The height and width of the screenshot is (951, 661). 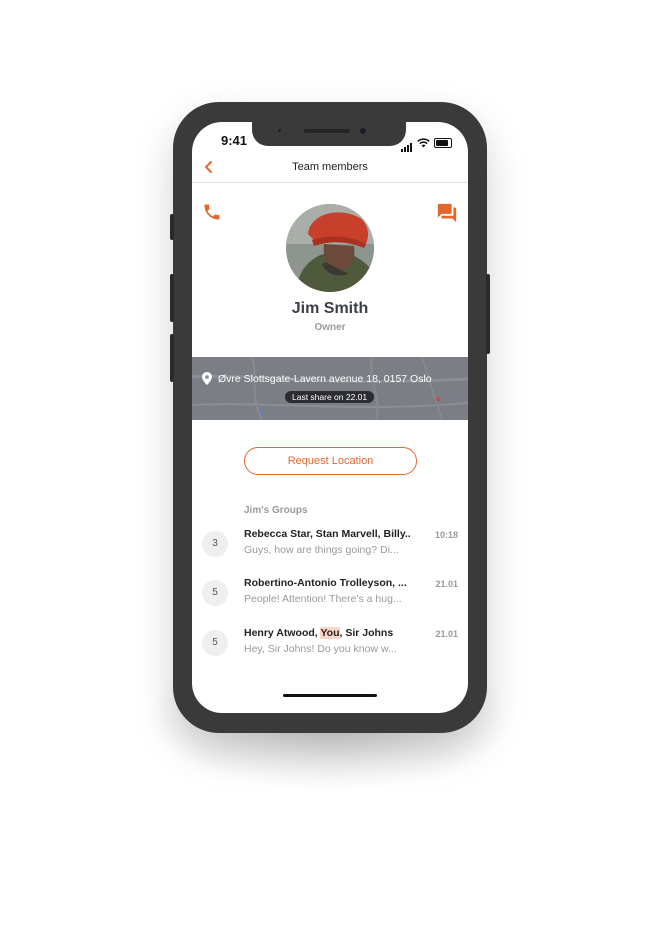 I want to click on group-time: 10:18, so click(x=446, y=535).